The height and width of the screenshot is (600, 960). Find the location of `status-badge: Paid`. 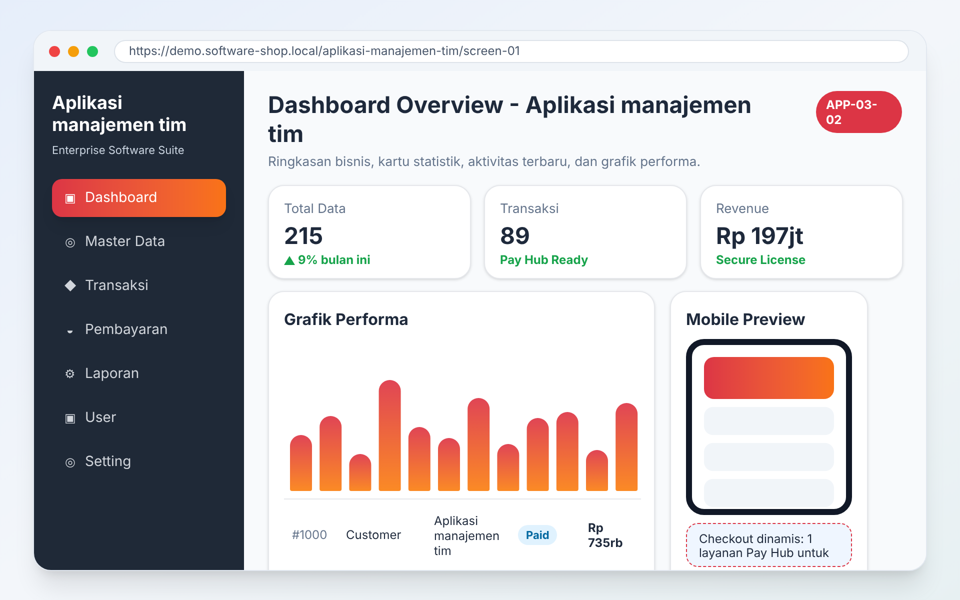

status-badge: Paid is located at coordinates (538, 535).